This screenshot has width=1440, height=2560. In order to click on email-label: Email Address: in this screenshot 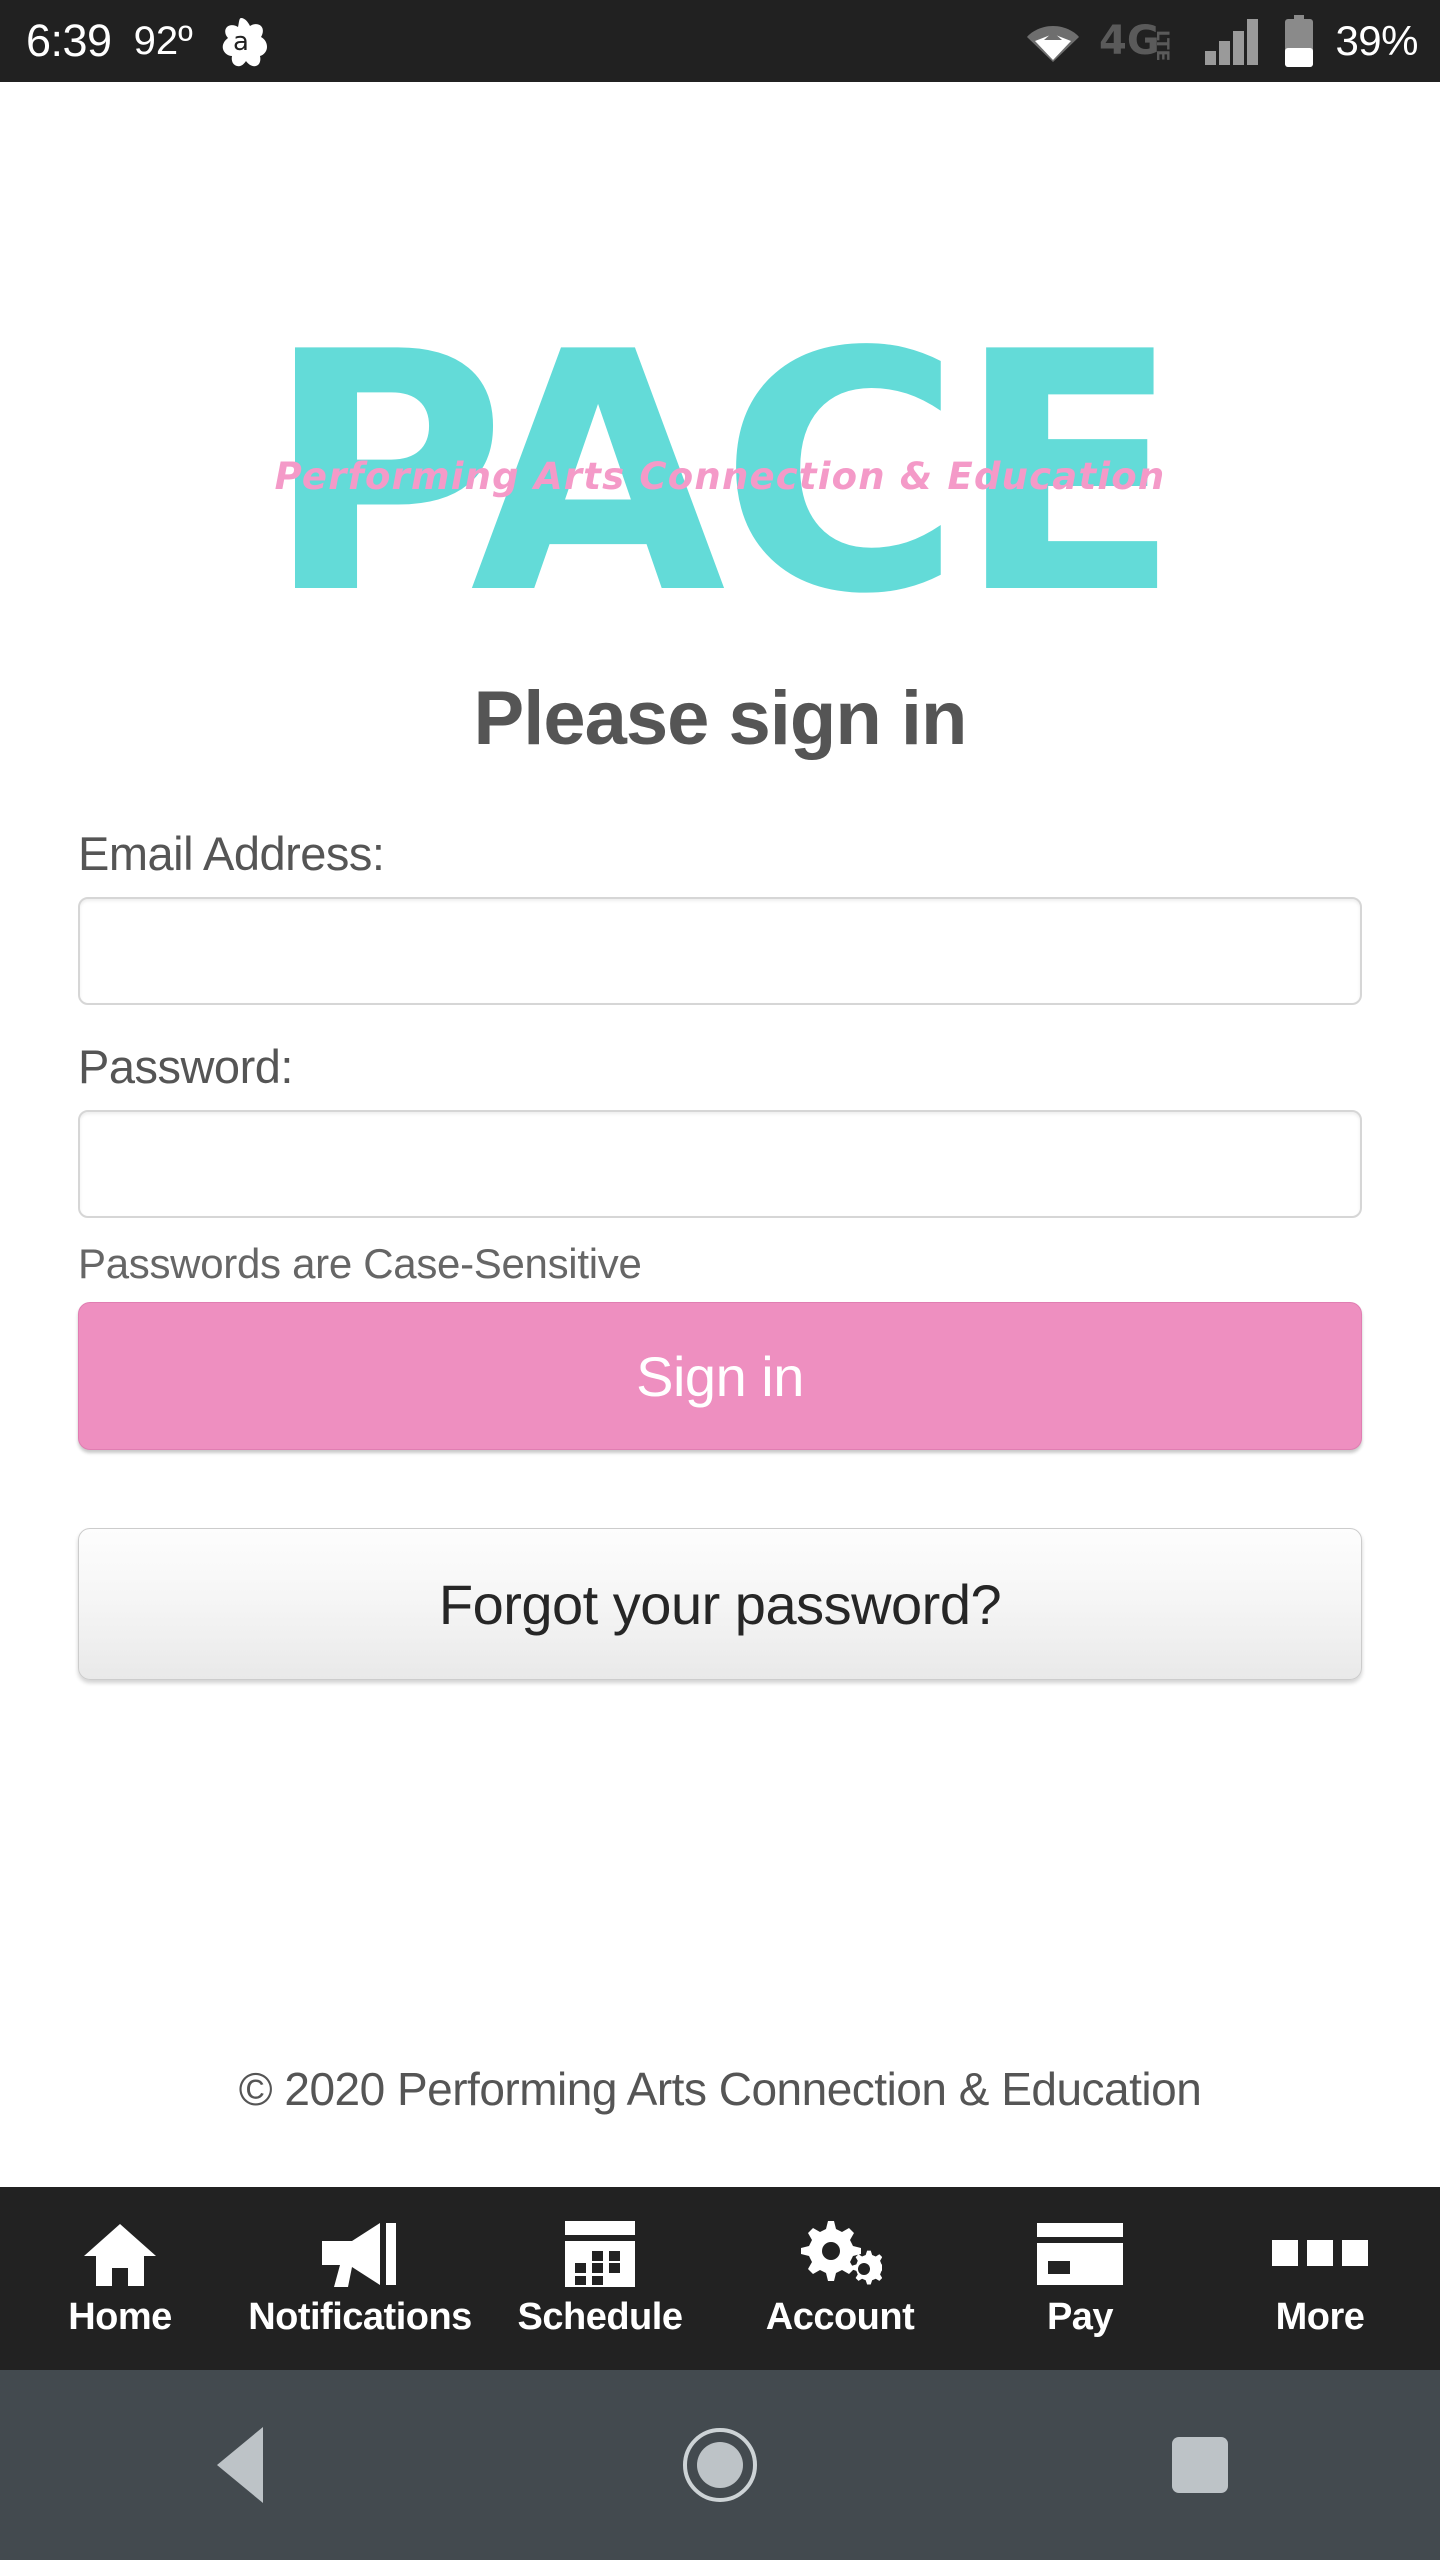, I will do `click(231, 853)`.